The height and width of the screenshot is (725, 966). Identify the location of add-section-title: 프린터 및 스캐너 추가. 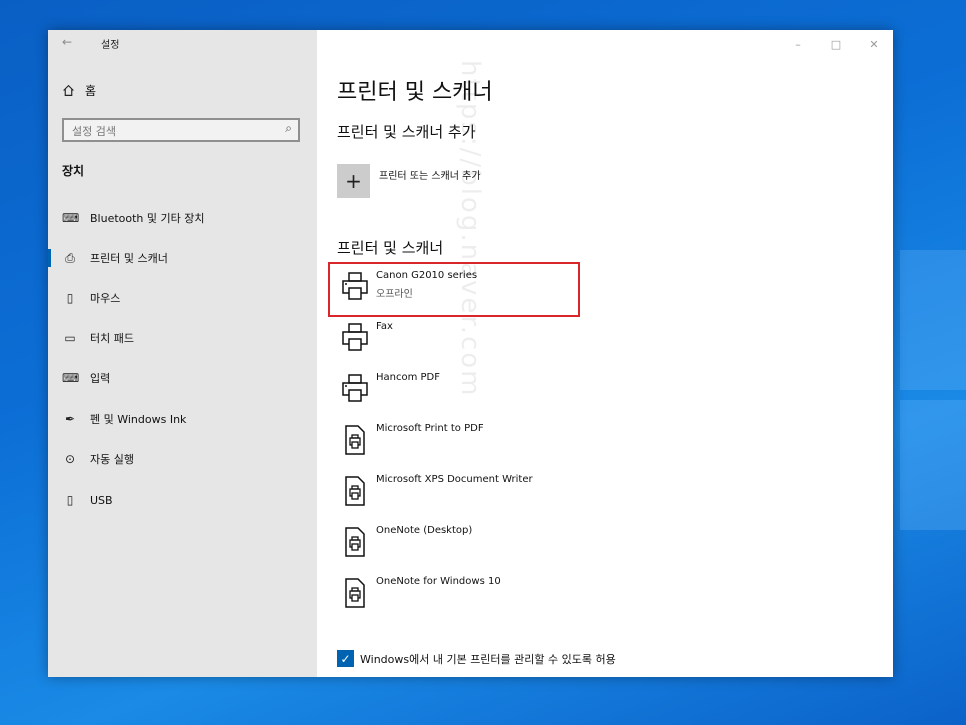
(406, 132).